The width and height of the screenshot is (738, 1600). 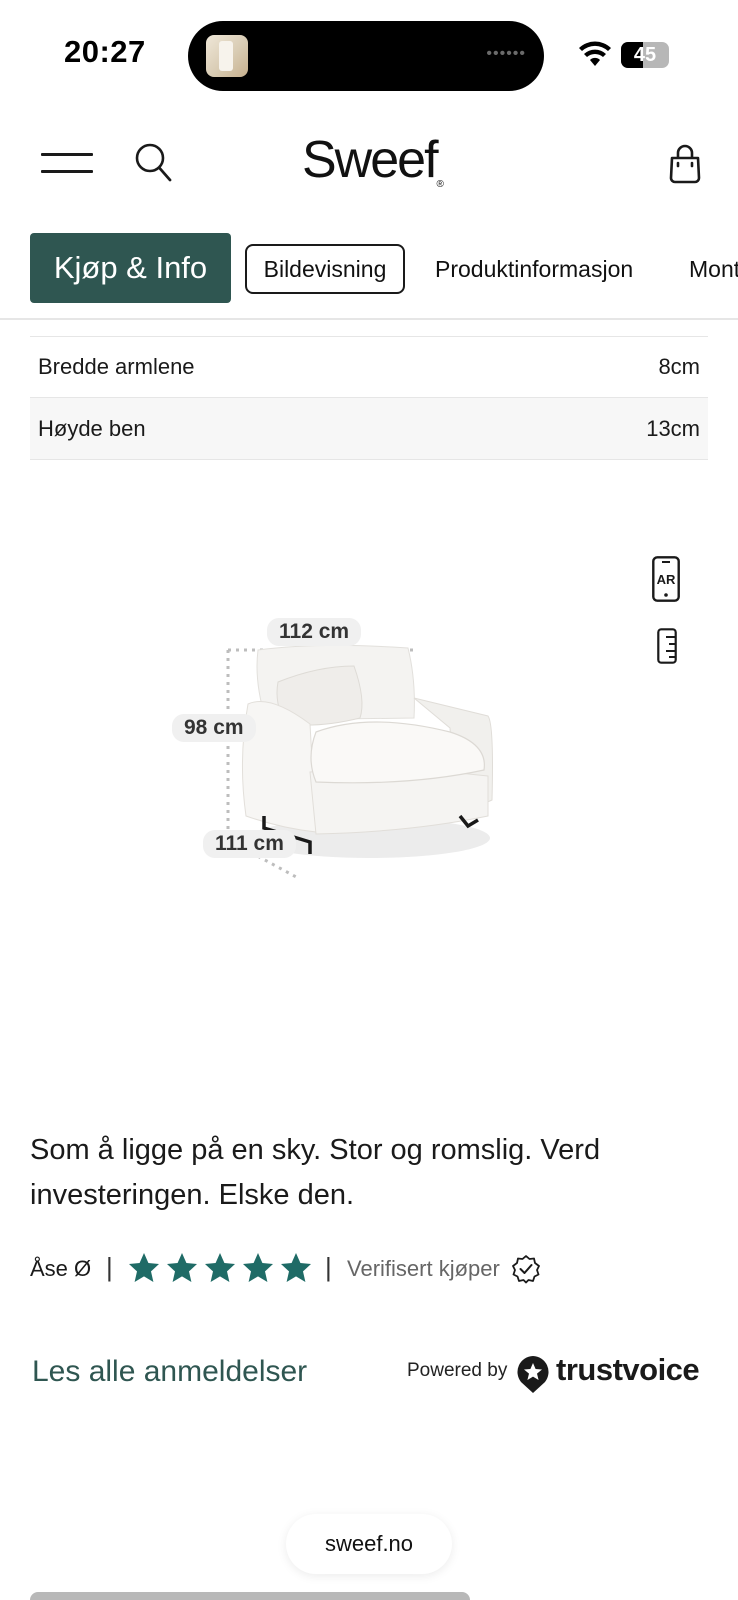 What do you see at coordinates (457, 1370) in the screenshot?
I see `powered-by-label: Powered by` at bounding box center [457, 1370].